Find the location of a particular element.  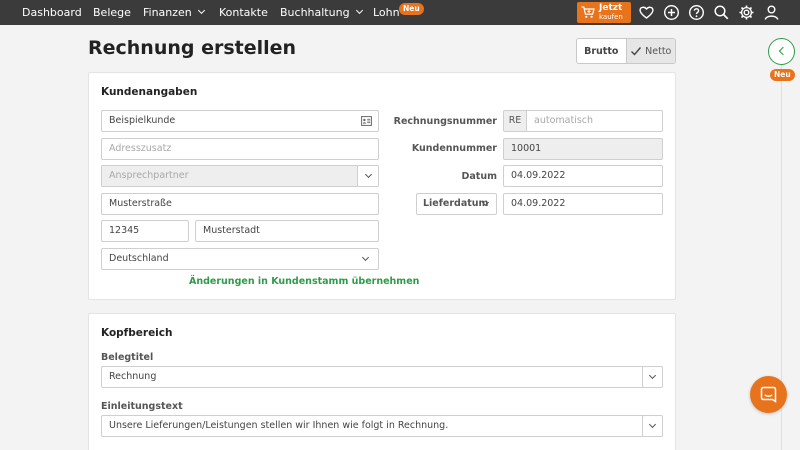

cart-icon is located at coordinates (588, 12).